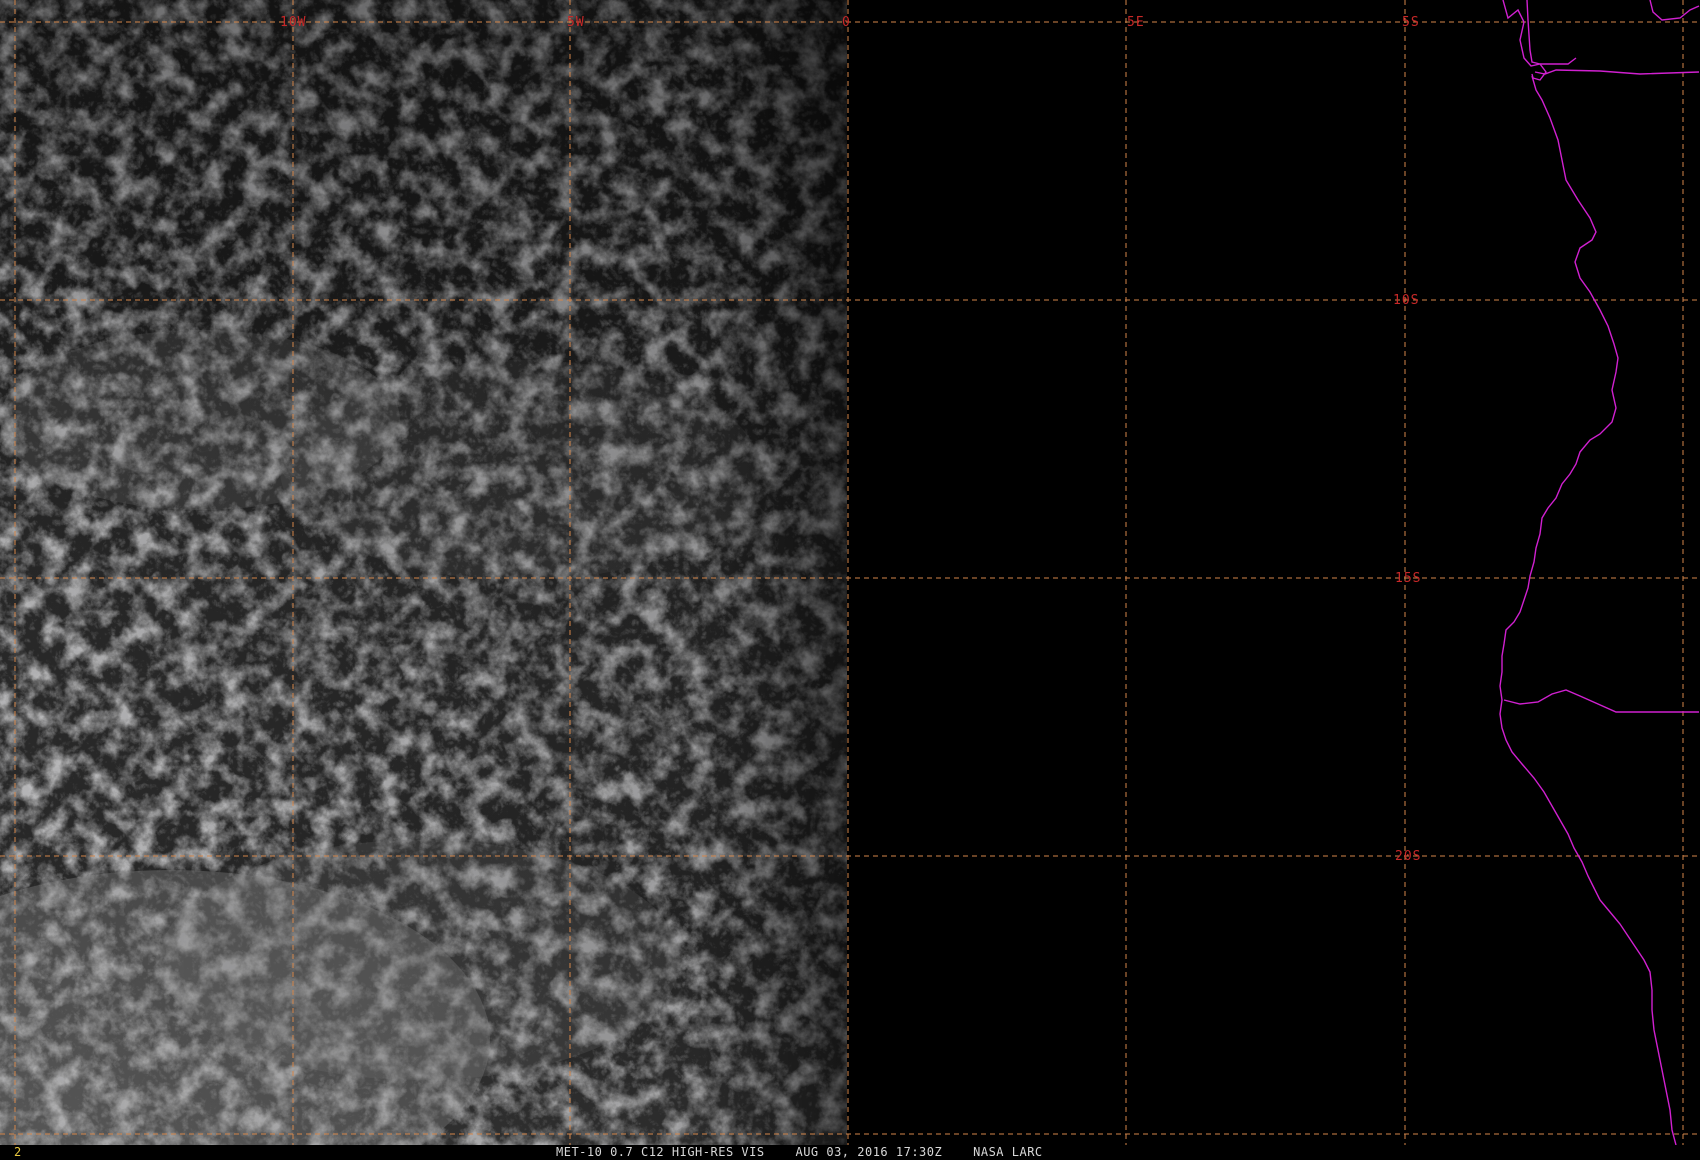 Image resolution: width=1700 pixels, height=1160 pixels. Describe the element at coordinates (293, 22) in the screenshot. I see `longitude-label: 10W` at that location.